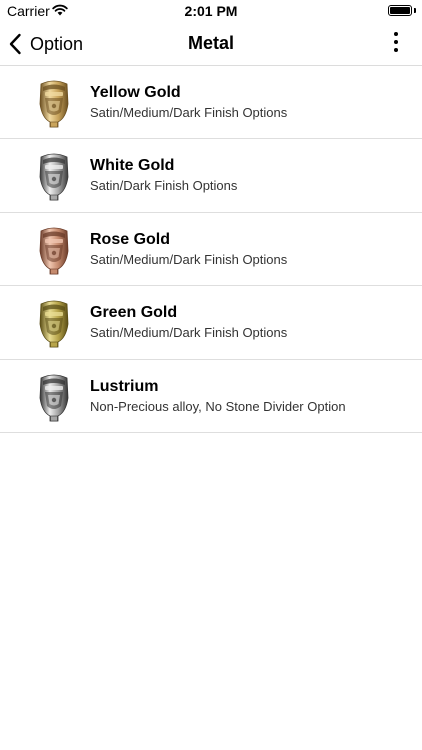 The image size is (422, 750). What do you see at coordinates (135, 92) in the screenshot?
I see `metal-title: Yellow Gold` at bounding box center [135, 92].